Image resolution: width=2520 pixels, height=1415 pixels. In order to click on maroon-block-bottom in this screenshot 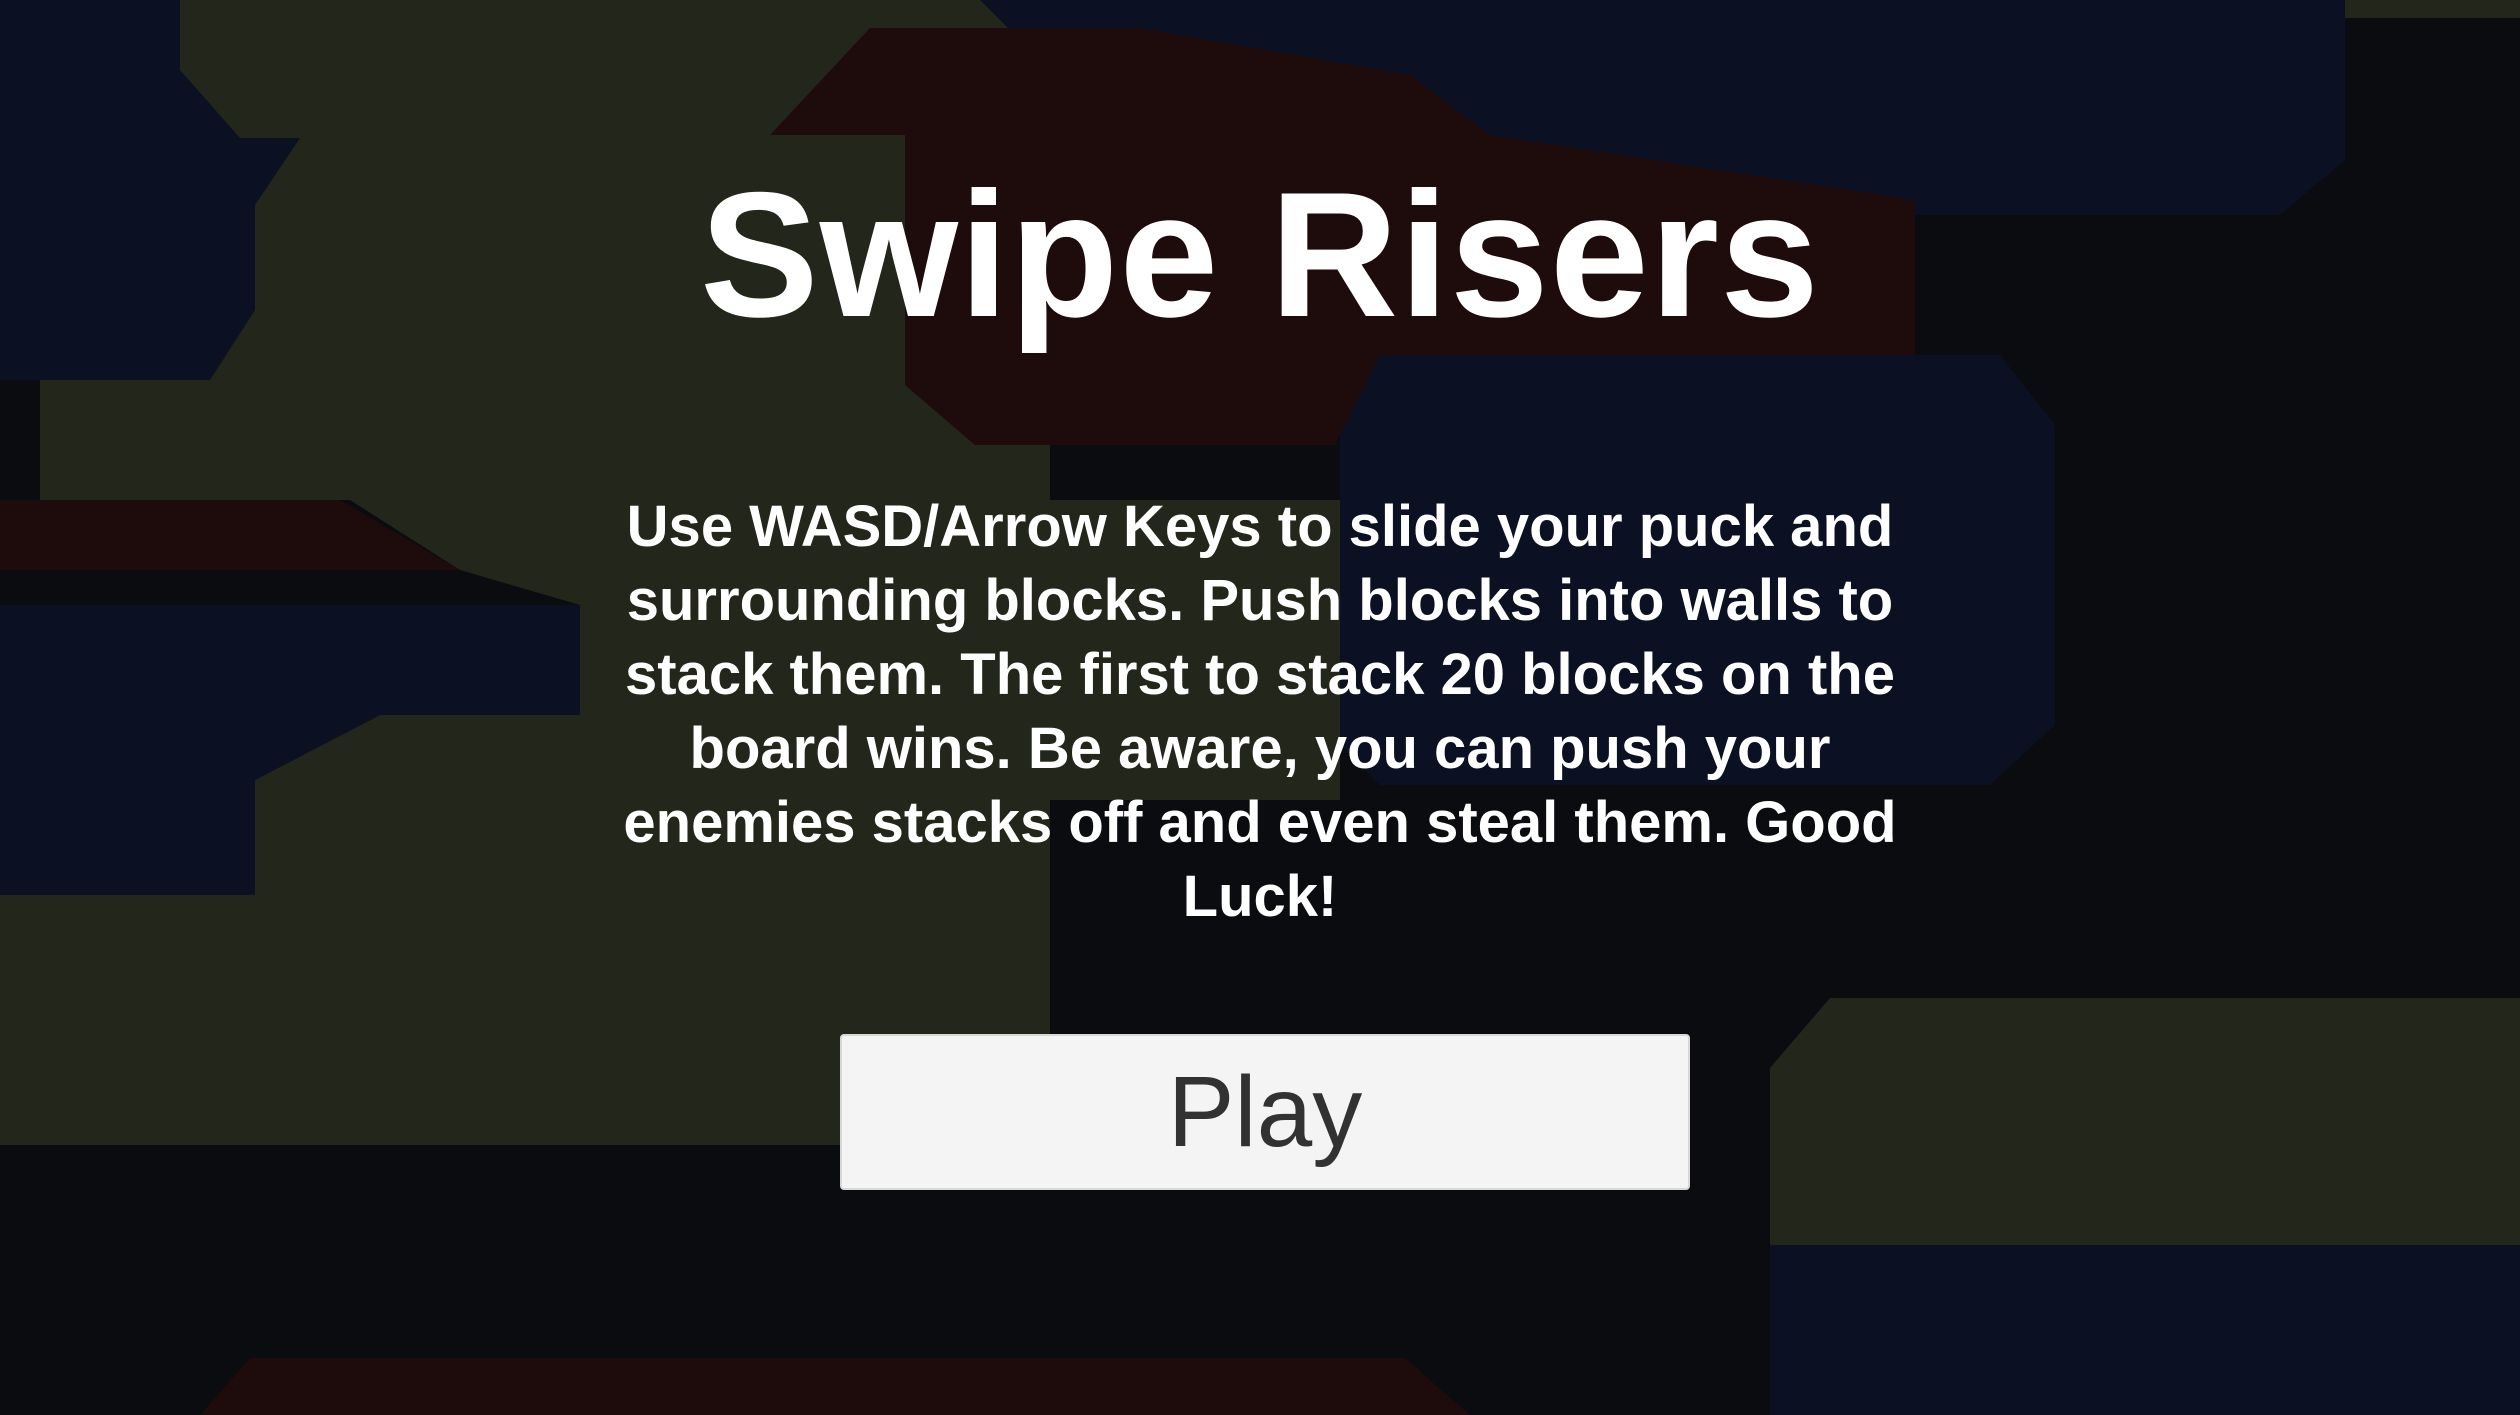, I will do `click(835, 1386)`.